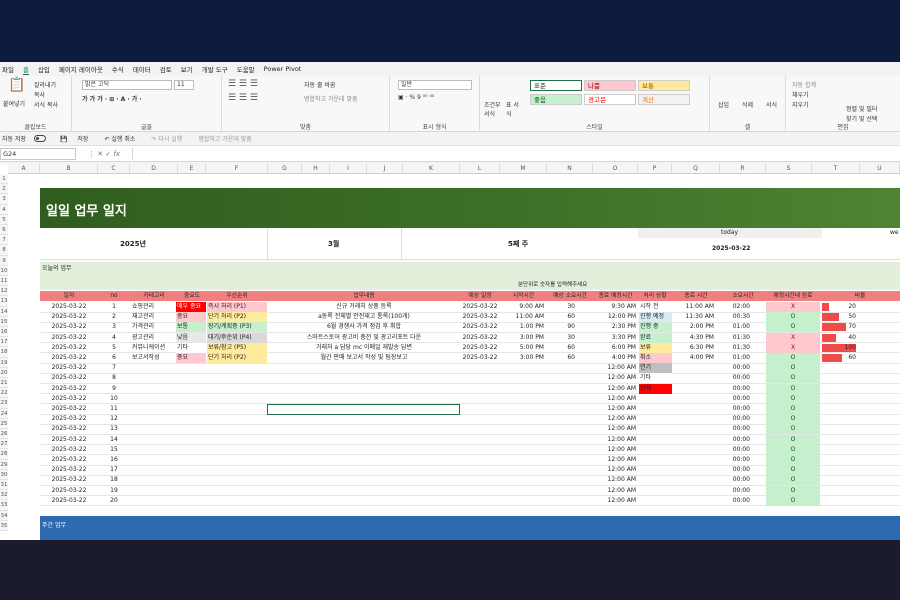  What do you see at coordinates (8, 69) in the screenshot?
I see `menu-item: 파일` at bounding box center [8, 69].